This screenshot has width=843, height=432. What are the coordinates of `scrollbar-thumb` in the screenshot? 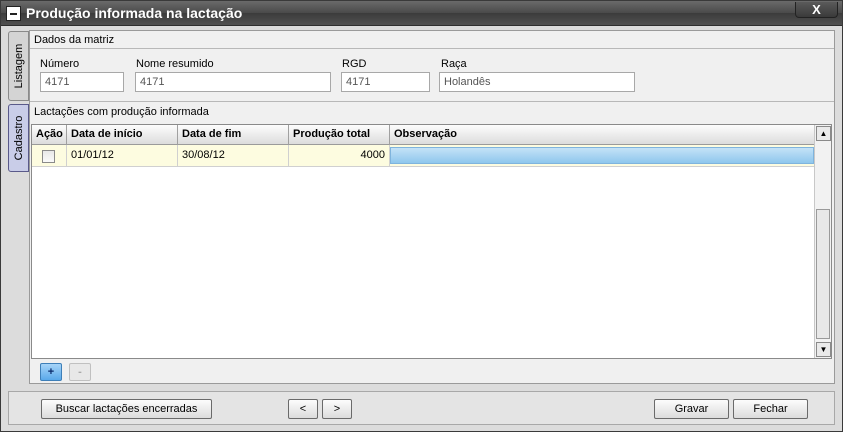 It's located at (823, 274).